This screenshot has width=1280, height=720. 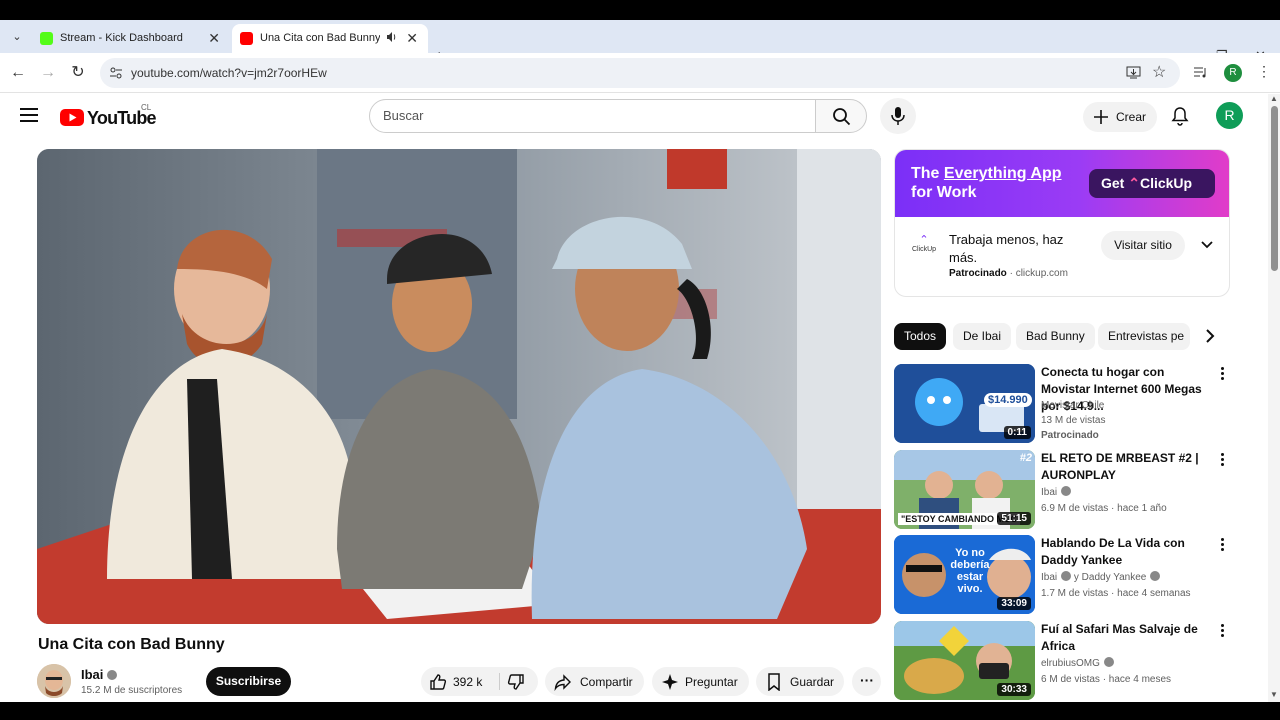 I want to click on save-label: Guardar, so click(x=812, y=682).